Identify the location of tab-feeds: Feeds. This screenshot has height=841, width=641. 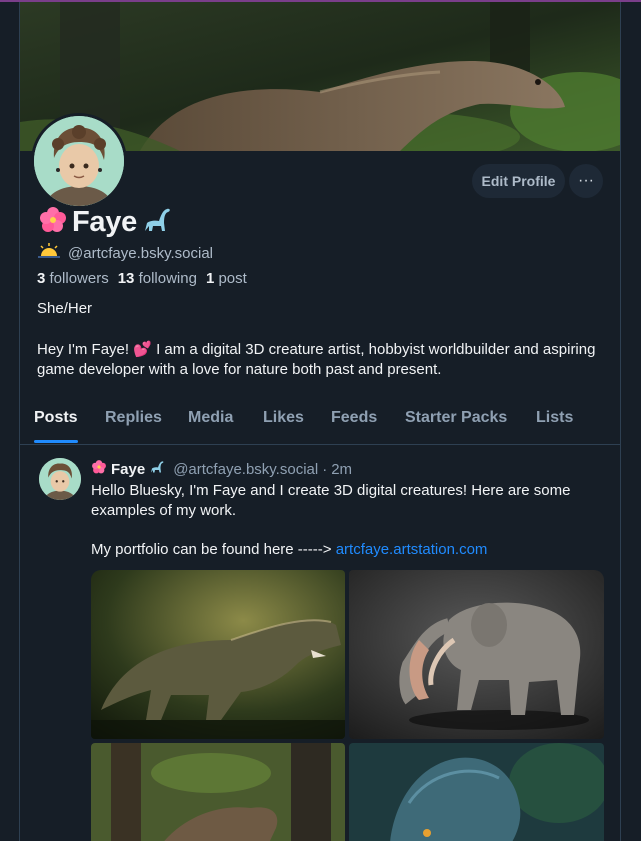
(354, 418).